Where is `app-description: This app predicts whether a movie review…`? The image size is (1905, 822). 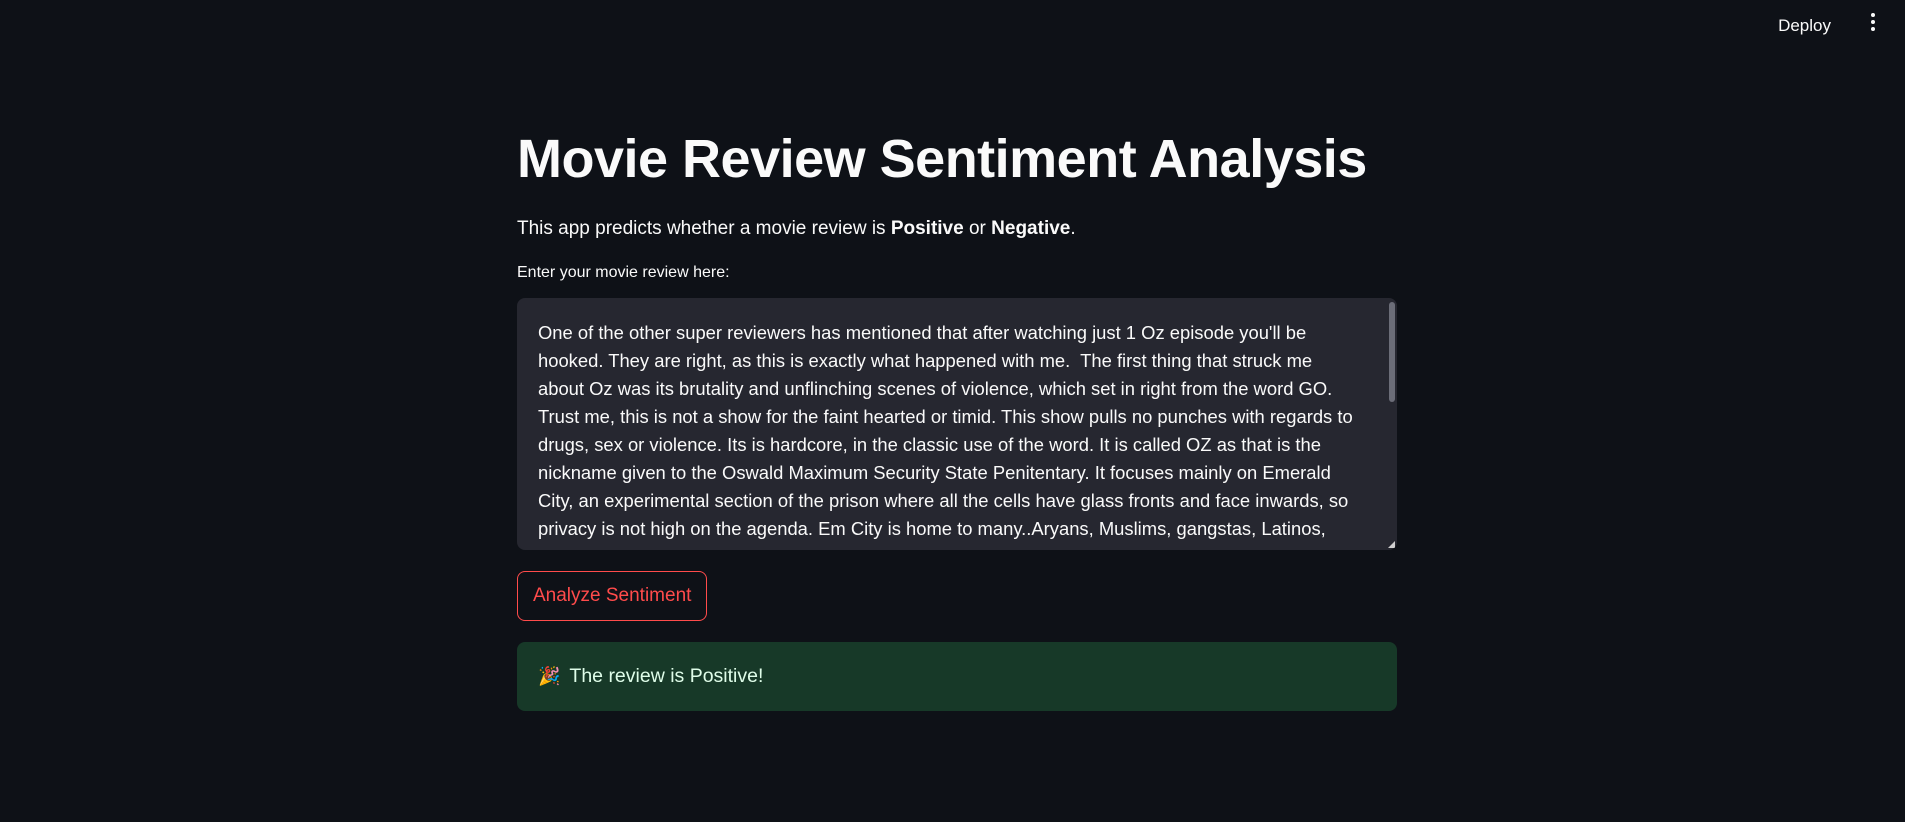
app-description: This app predicts whether a movie review… is located at coordinates (957, 229).